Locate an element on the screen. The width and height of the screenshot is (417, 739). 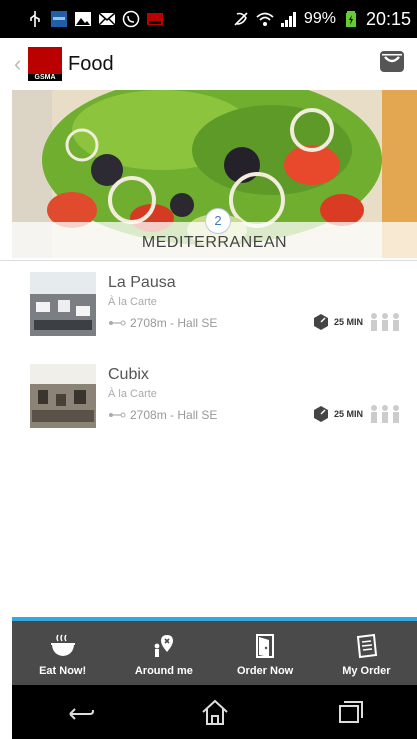
nav-eat-now: Eat Now! is located at coordinates (62, 653).